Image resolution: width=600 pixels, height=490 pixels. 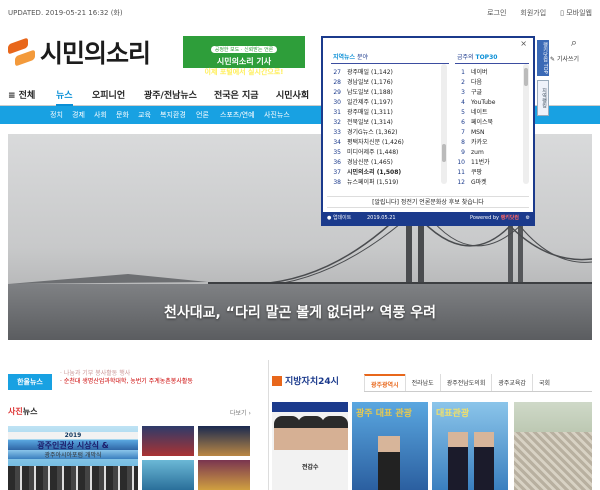 What do you see at coordinates (100, 115) in the screenshot?
I see `subnav-society: 사회` at bounding box center [100, 115].